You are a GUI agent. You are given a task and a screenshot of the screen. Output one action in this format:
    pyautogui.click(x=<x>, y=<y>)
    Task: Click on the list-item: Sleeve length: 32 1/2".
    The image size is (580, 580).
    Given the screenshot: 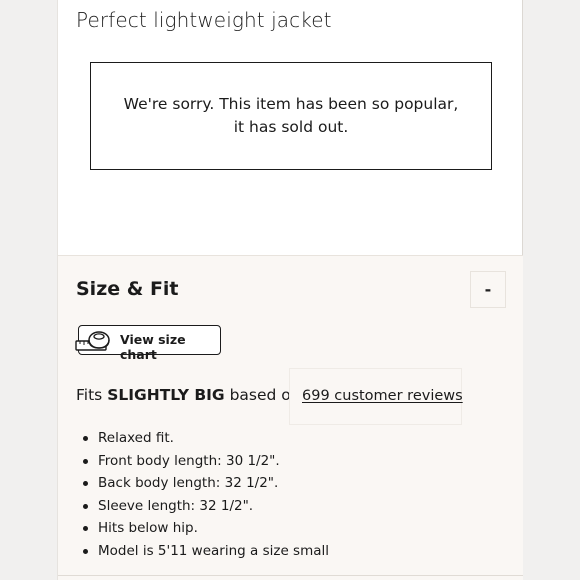 What is the action you would take?
    pyautogui.click(x=204, y=506)
    